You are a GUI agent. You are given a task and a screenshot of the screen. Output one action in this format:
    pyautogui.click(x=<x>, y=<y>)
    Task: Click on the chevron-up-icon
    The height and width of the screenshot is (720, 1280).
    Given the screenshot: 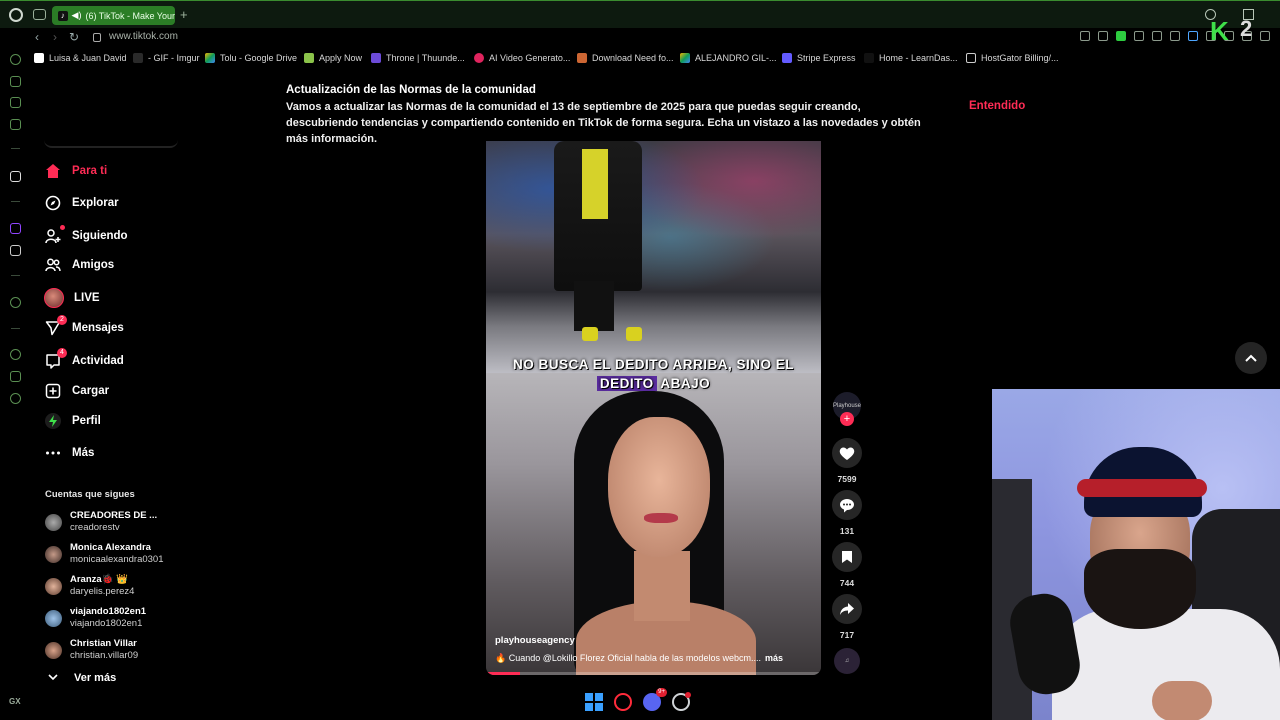 What is the action you would take?
    pyautogui.click(x=1251, y=358)
    